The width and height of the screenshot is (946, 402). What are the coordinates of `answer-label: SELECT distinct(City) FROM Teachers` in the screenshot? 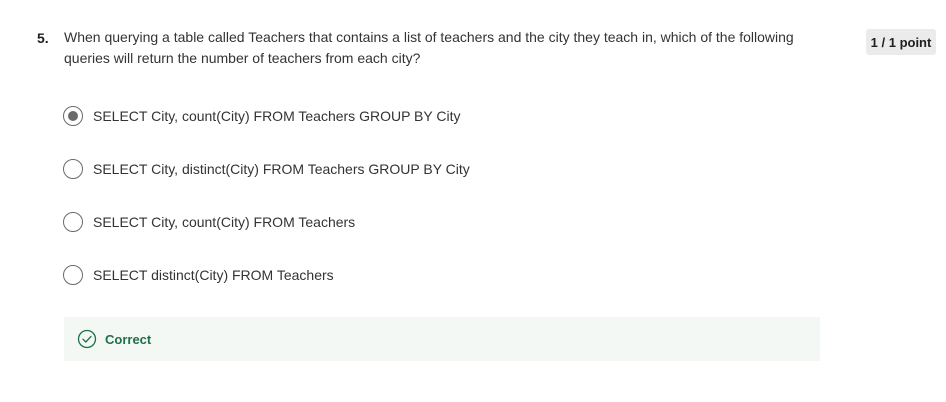 It's located at (213, 275).